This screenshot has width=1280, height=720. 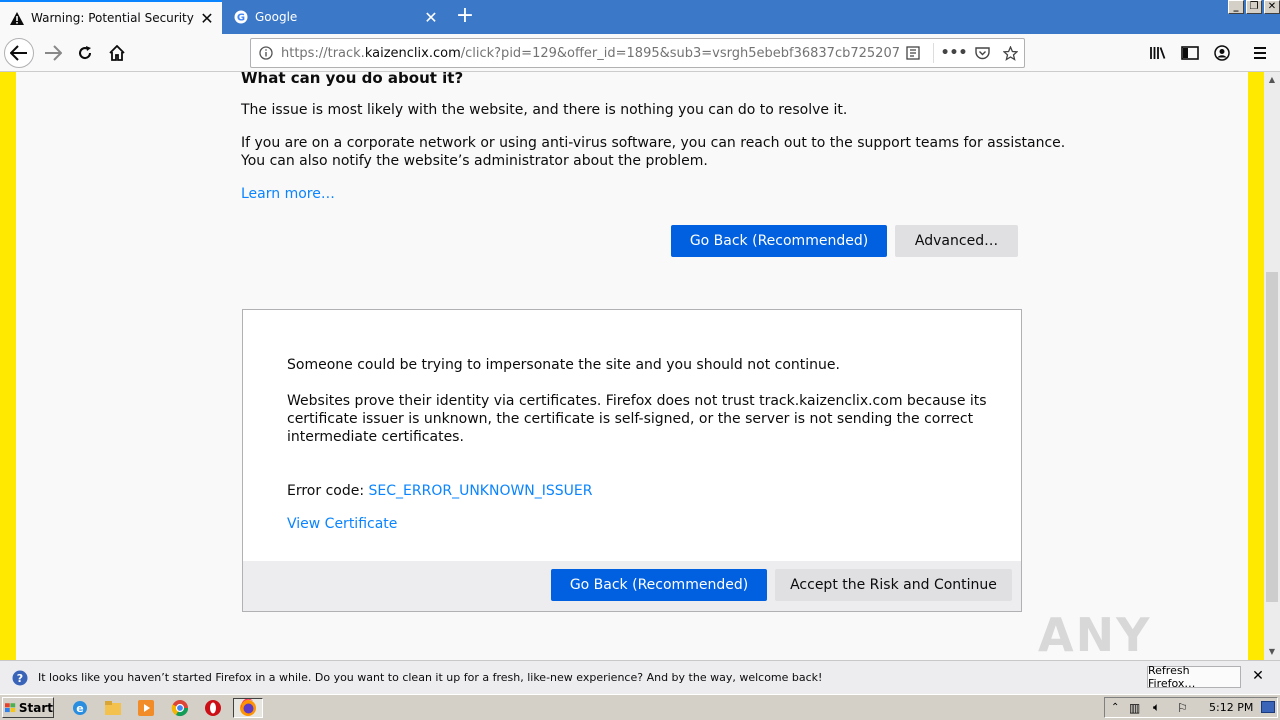 What do you see at coordinates (1158, 53) in the screenshot?
I see `library-icon` at bounding box center [1158, 53].